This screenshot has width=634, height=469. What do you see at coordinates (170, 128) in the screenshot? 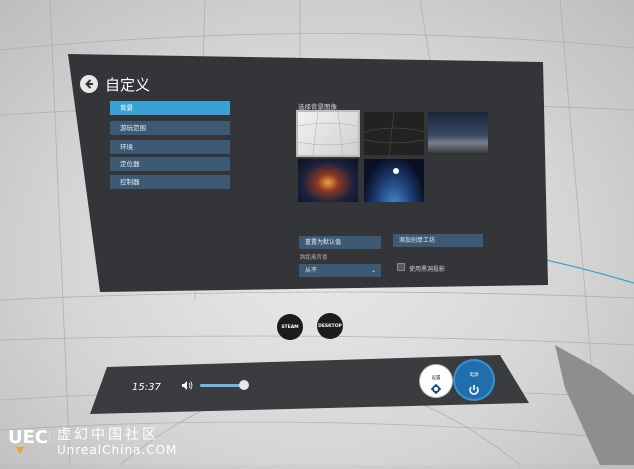
I see `nav-item-play-area: 游玩范围` at bounding box center [170, 128].